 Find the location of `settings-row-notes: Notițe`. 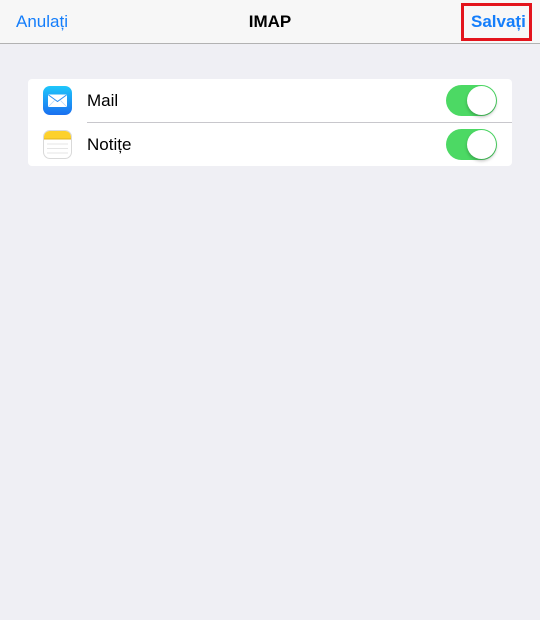

settings-row-notes: Notițe is located at coordinates (270, 144).